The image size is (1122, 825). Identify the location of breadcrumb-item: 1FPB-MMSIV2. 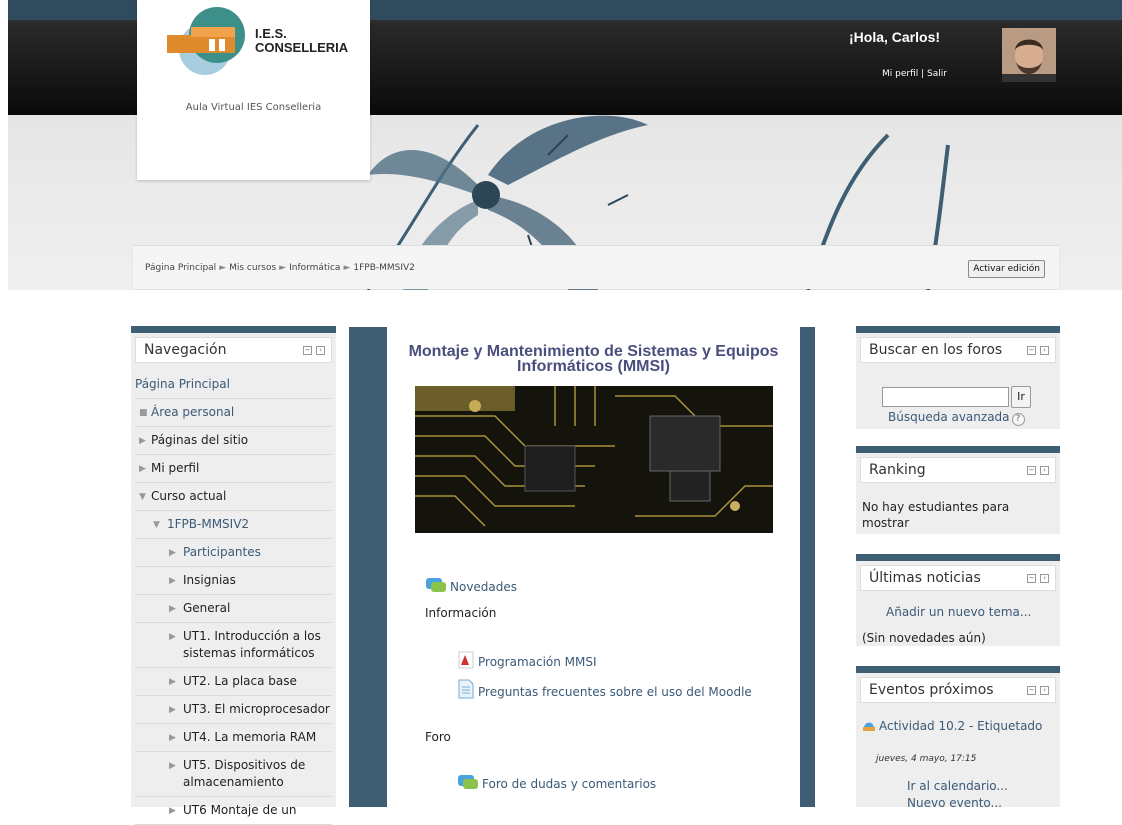
(384, 268).